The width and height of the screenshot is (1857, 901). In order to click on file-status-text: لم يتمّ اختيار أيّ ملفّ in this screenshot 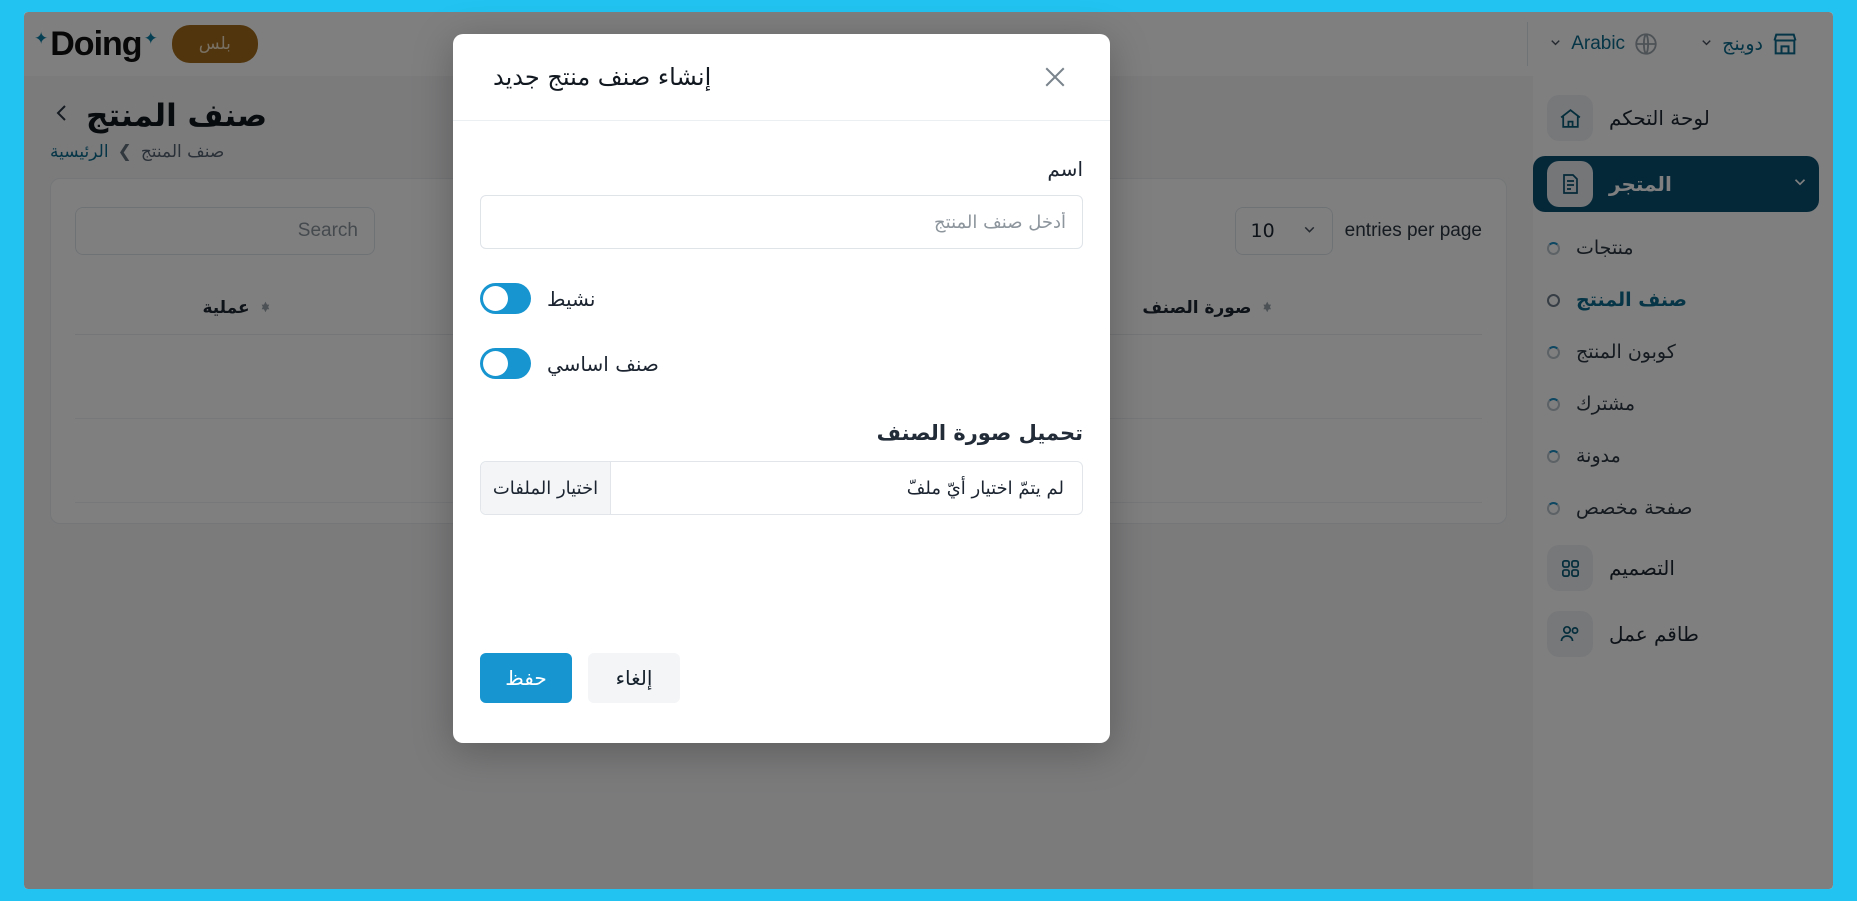, I will do `click(985, 488)`.